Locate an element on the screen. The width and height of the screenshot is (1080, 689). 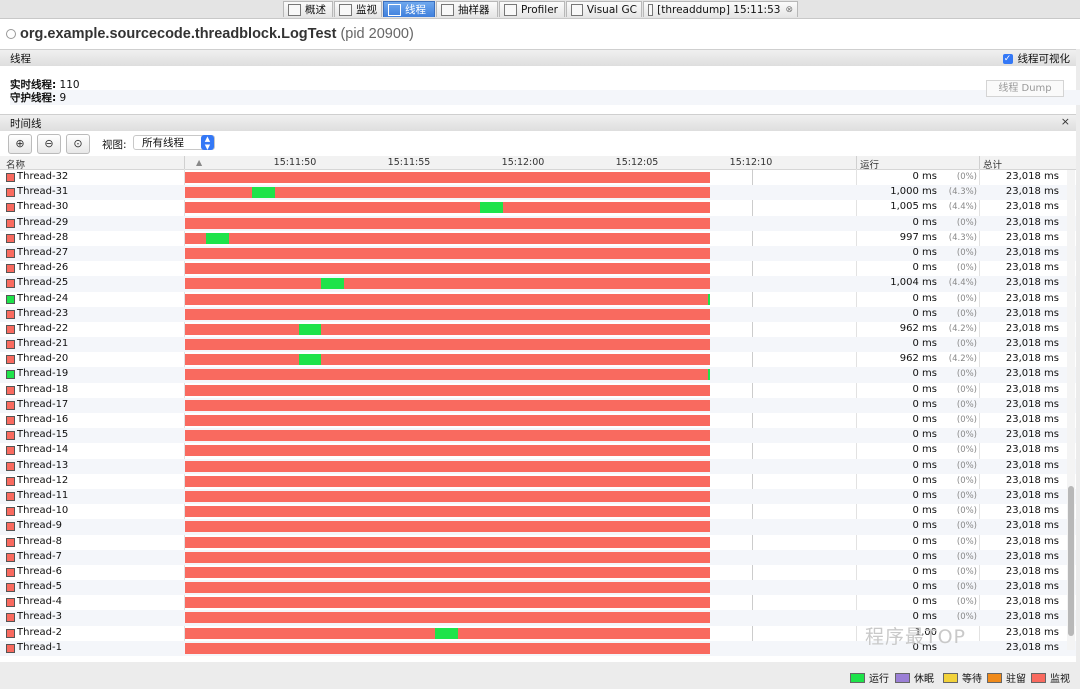
table-row: Thread-23 0 ms (0%) 23,018 ms is located at coordinates (538, 314).